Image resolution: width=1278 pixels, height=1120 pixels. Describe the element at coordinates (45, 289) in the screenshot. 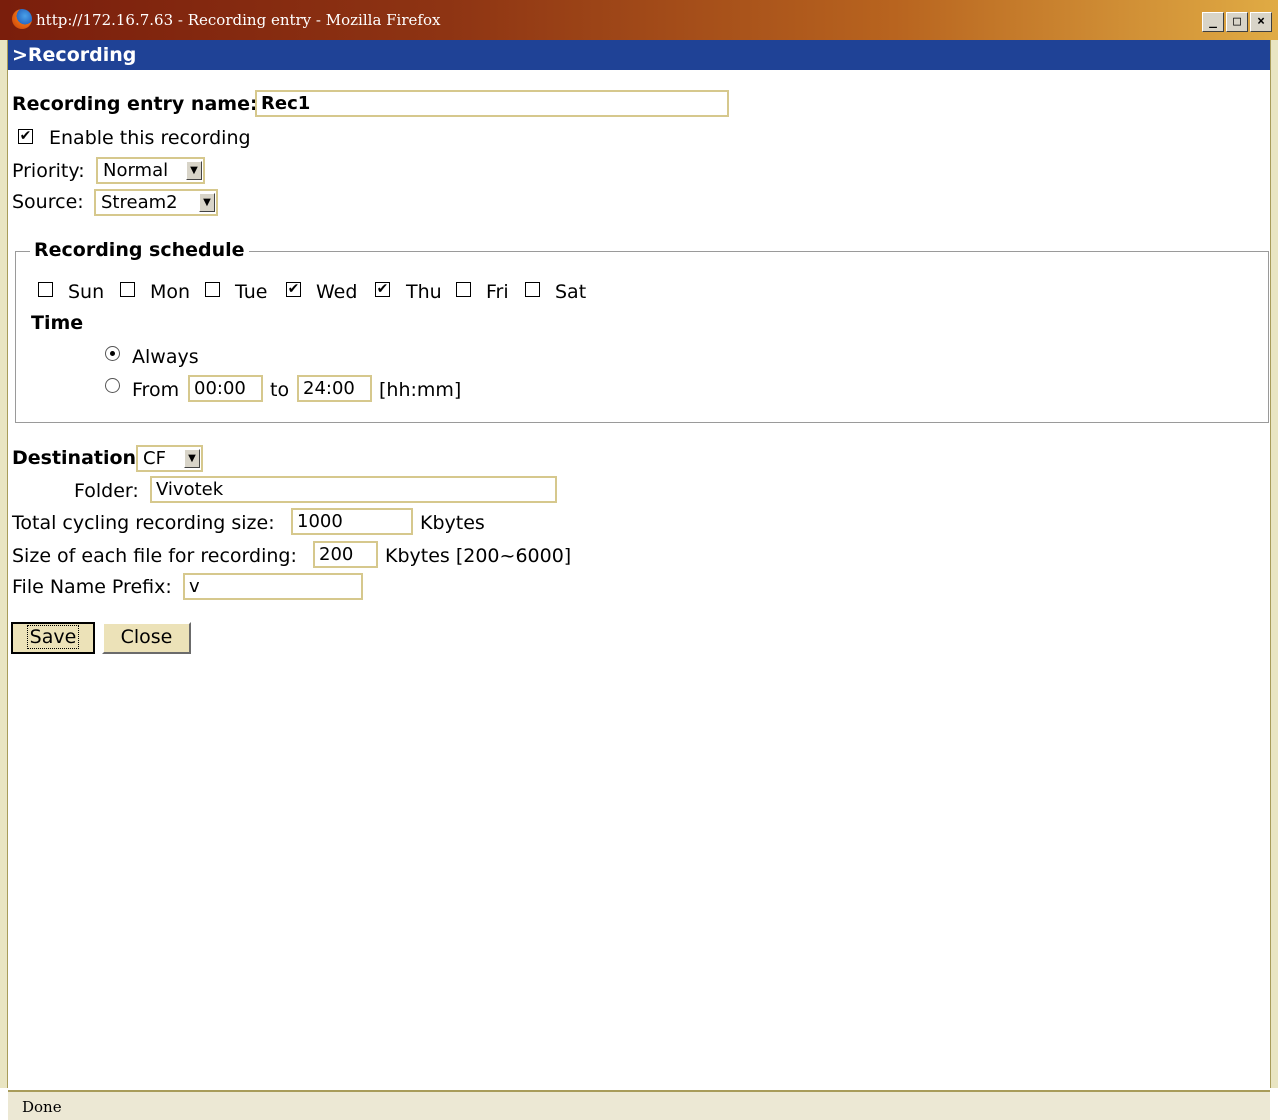

I see `day-checkbox-sun` at that location.